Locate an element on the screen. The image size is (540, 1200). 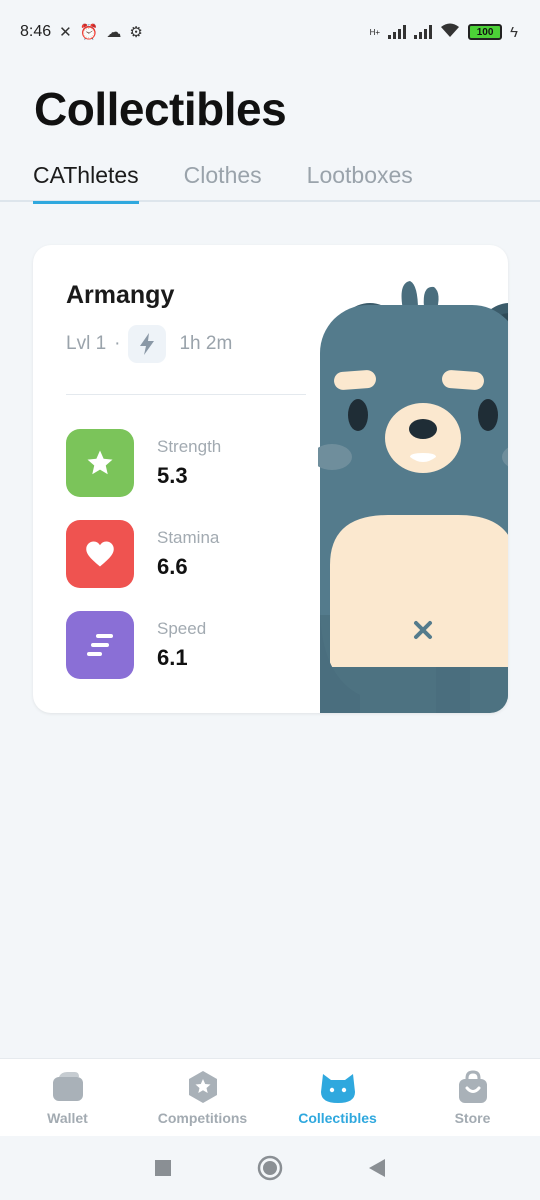
nav-store: Store is located at coordinates (472, 1097).